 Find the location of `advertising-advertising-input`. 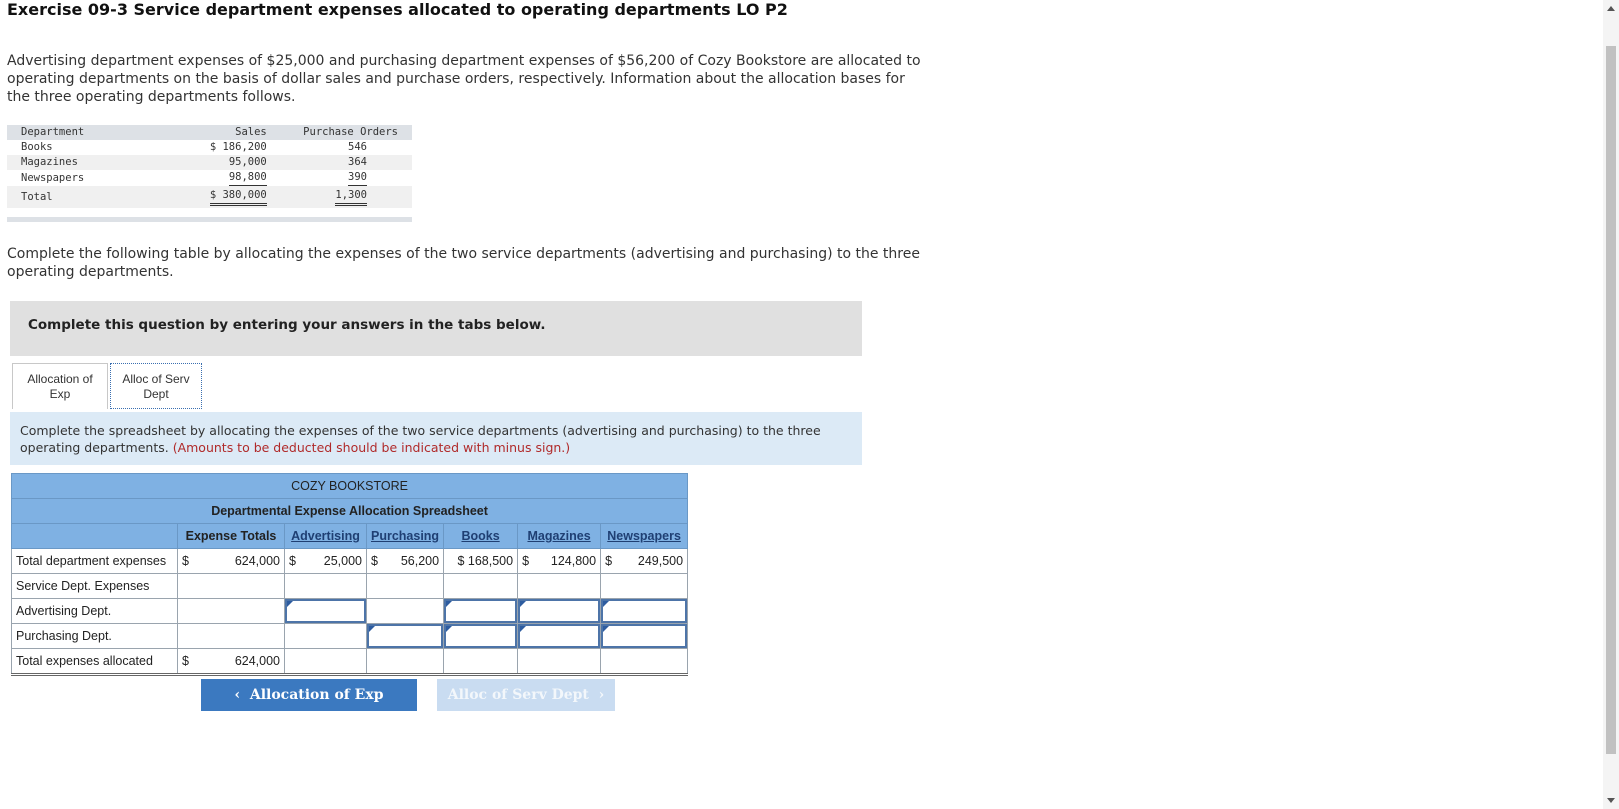

advertising-advertising-input is located at coordinates (325, 611).